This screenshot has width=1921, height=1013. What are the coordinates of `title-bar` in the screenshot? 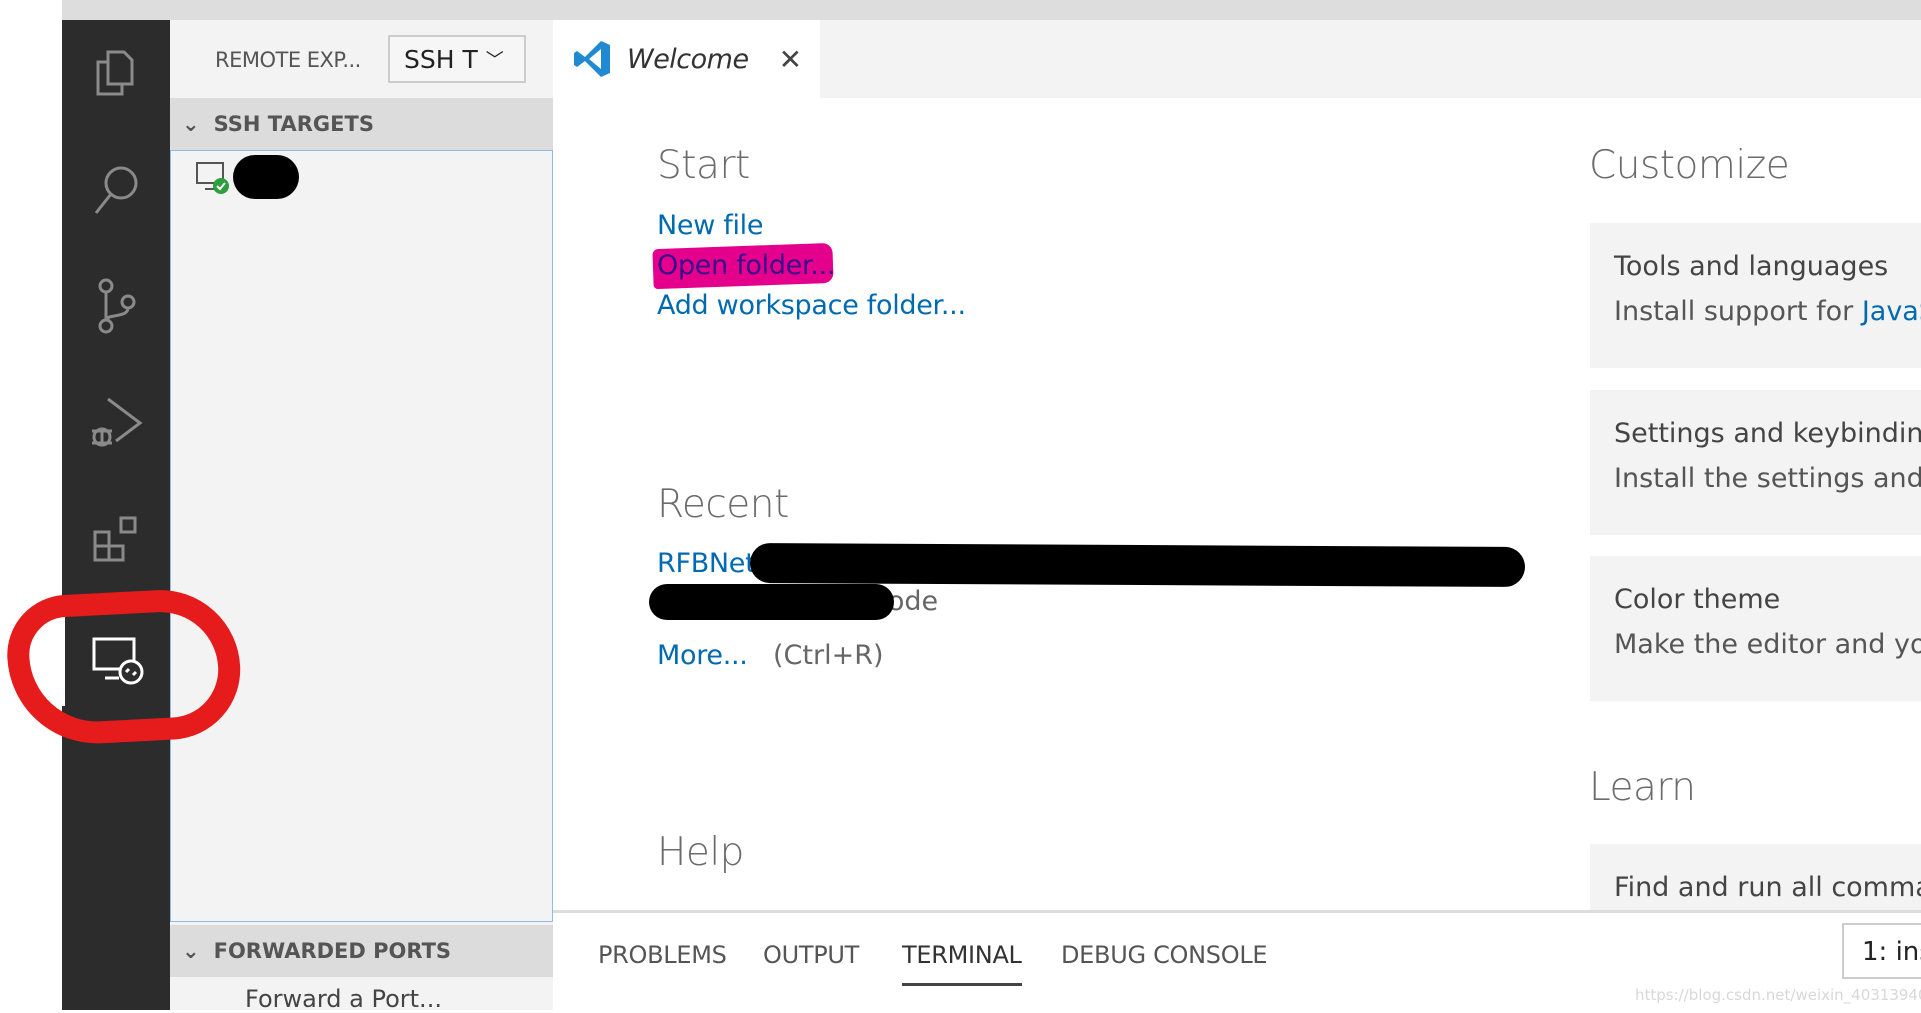 It's located at (991, 10).